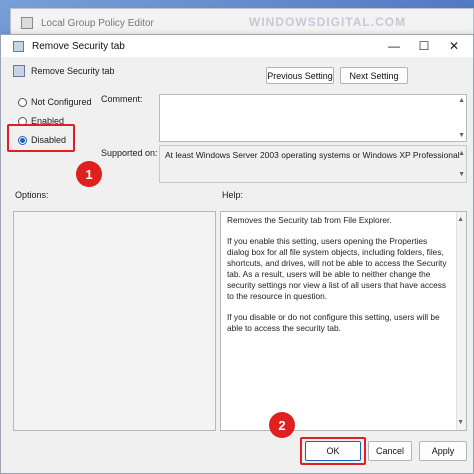 The height and width of the screenshot is (474, 474). I want to click on supported-on-label: Supported on:, so click(129, 153).